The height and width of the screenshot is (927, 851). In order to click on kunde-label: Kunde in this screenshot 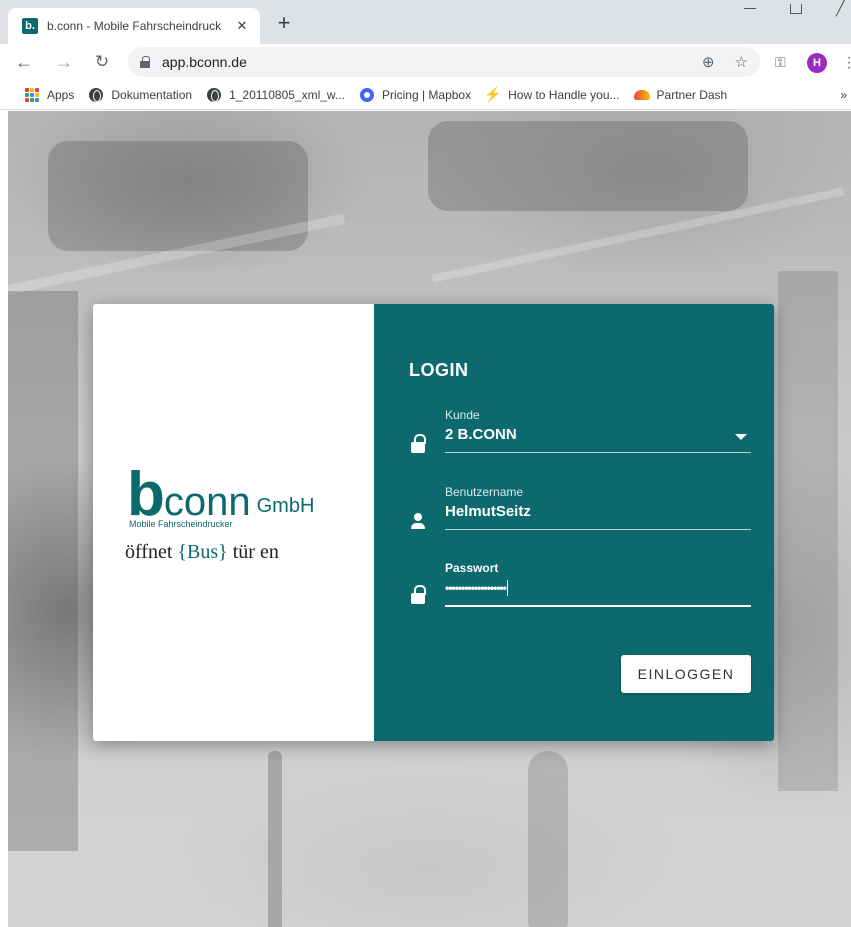, I will do `click(462, 415)`.